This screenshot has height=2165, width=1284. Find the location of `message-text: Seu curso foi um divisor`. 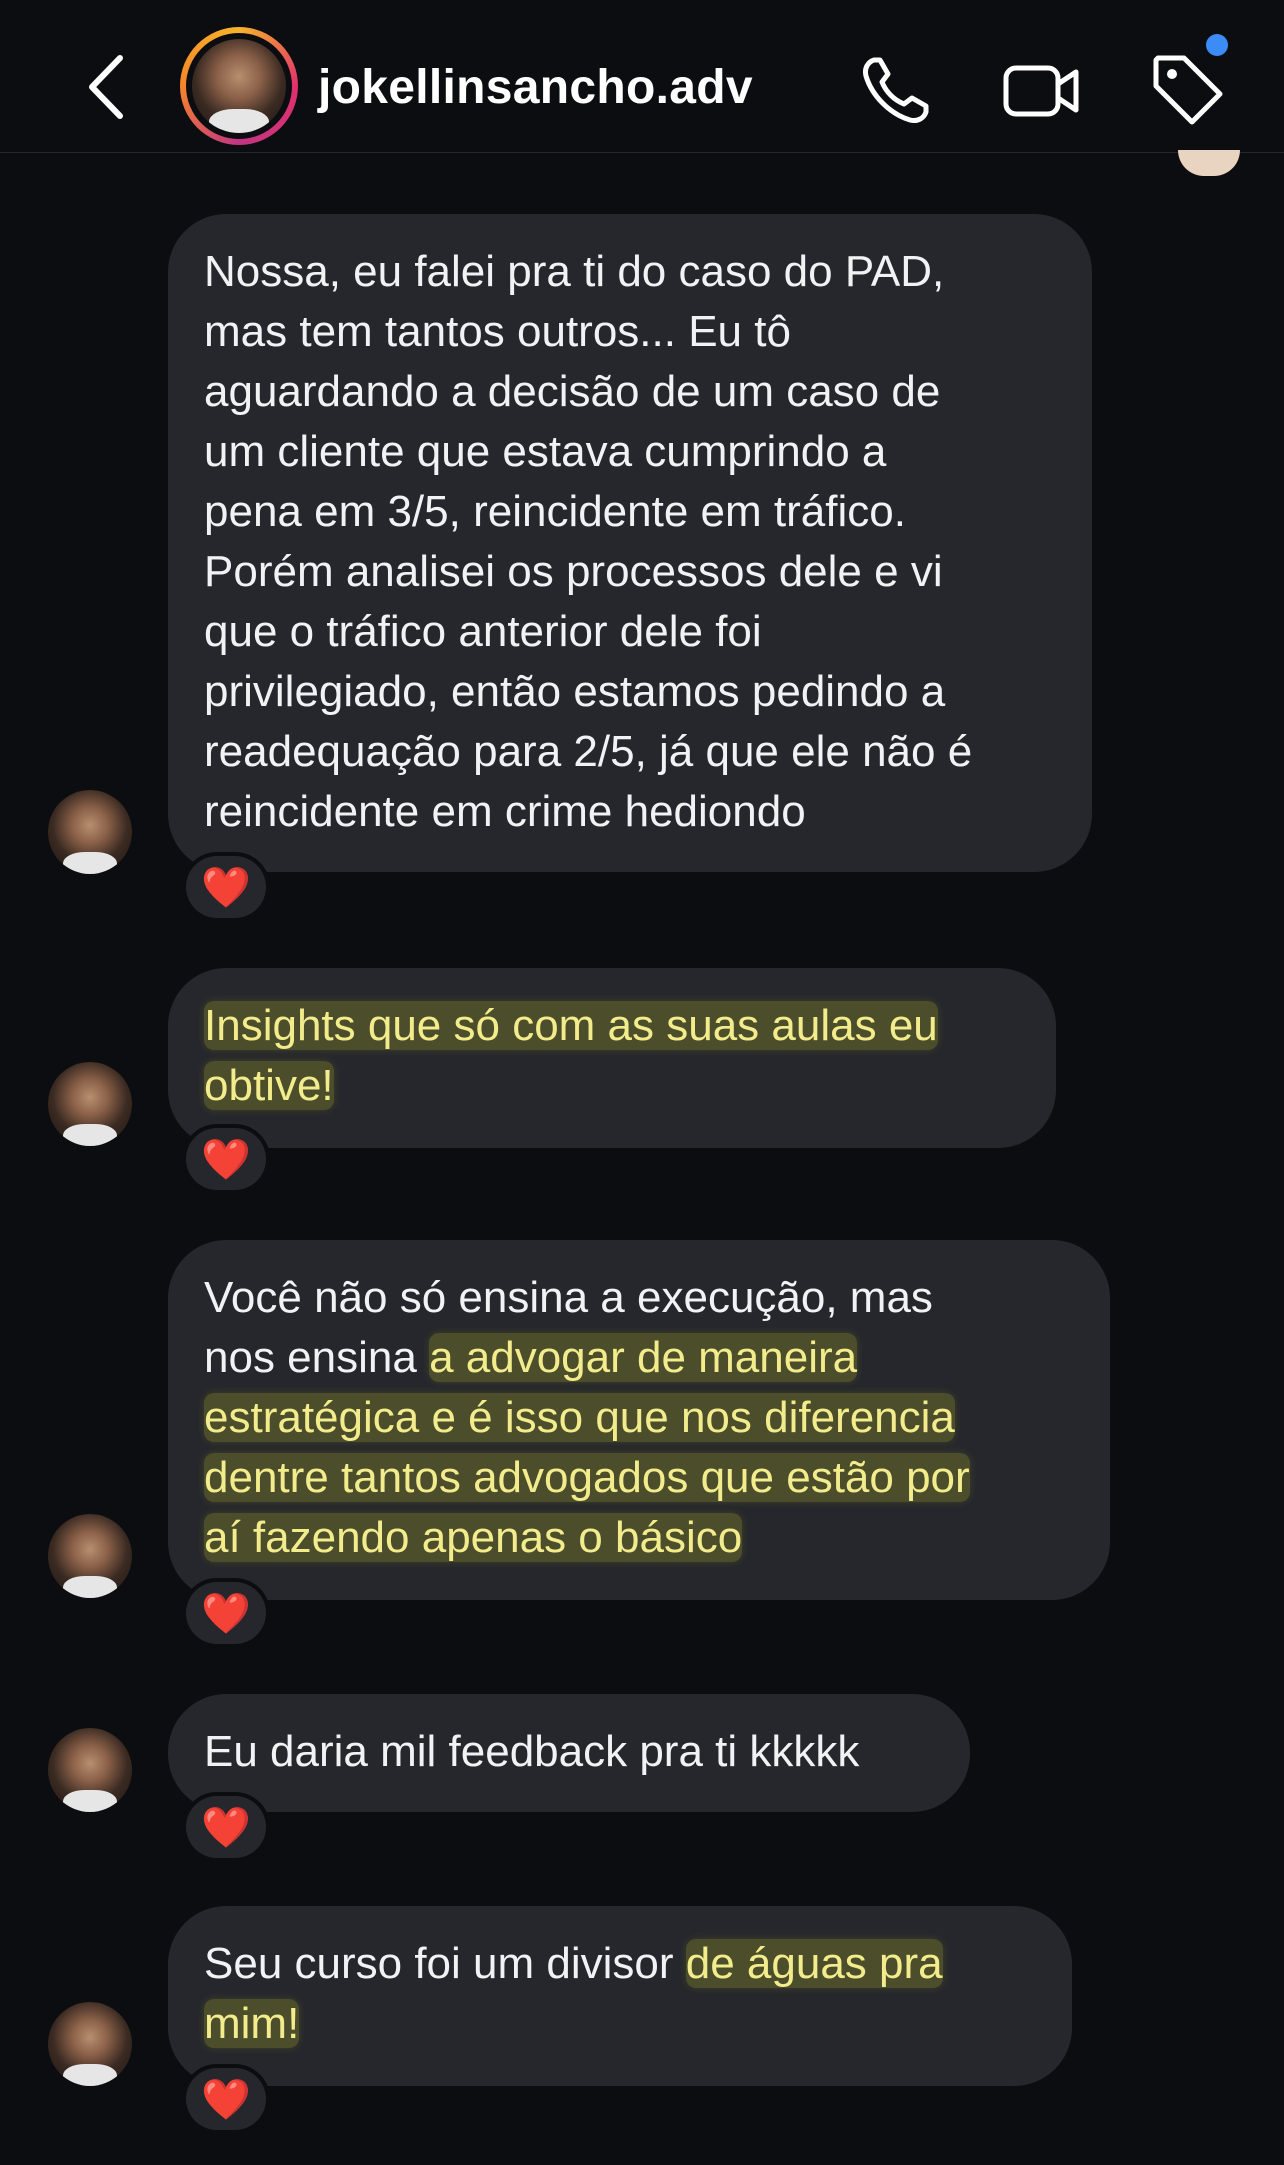

message-text: Seu curso foi um divisor is located at coordinates (445, 1963).